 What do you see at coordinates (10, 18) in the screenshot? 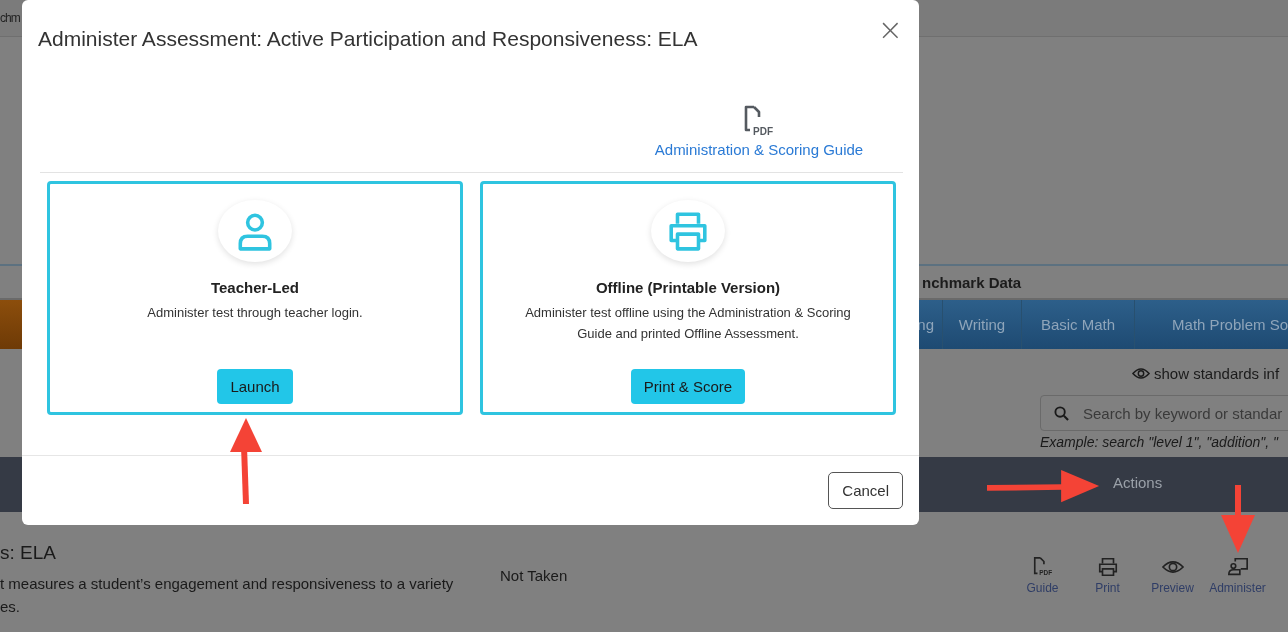
I see `header-text: chm` at bounding box center [10, 18].